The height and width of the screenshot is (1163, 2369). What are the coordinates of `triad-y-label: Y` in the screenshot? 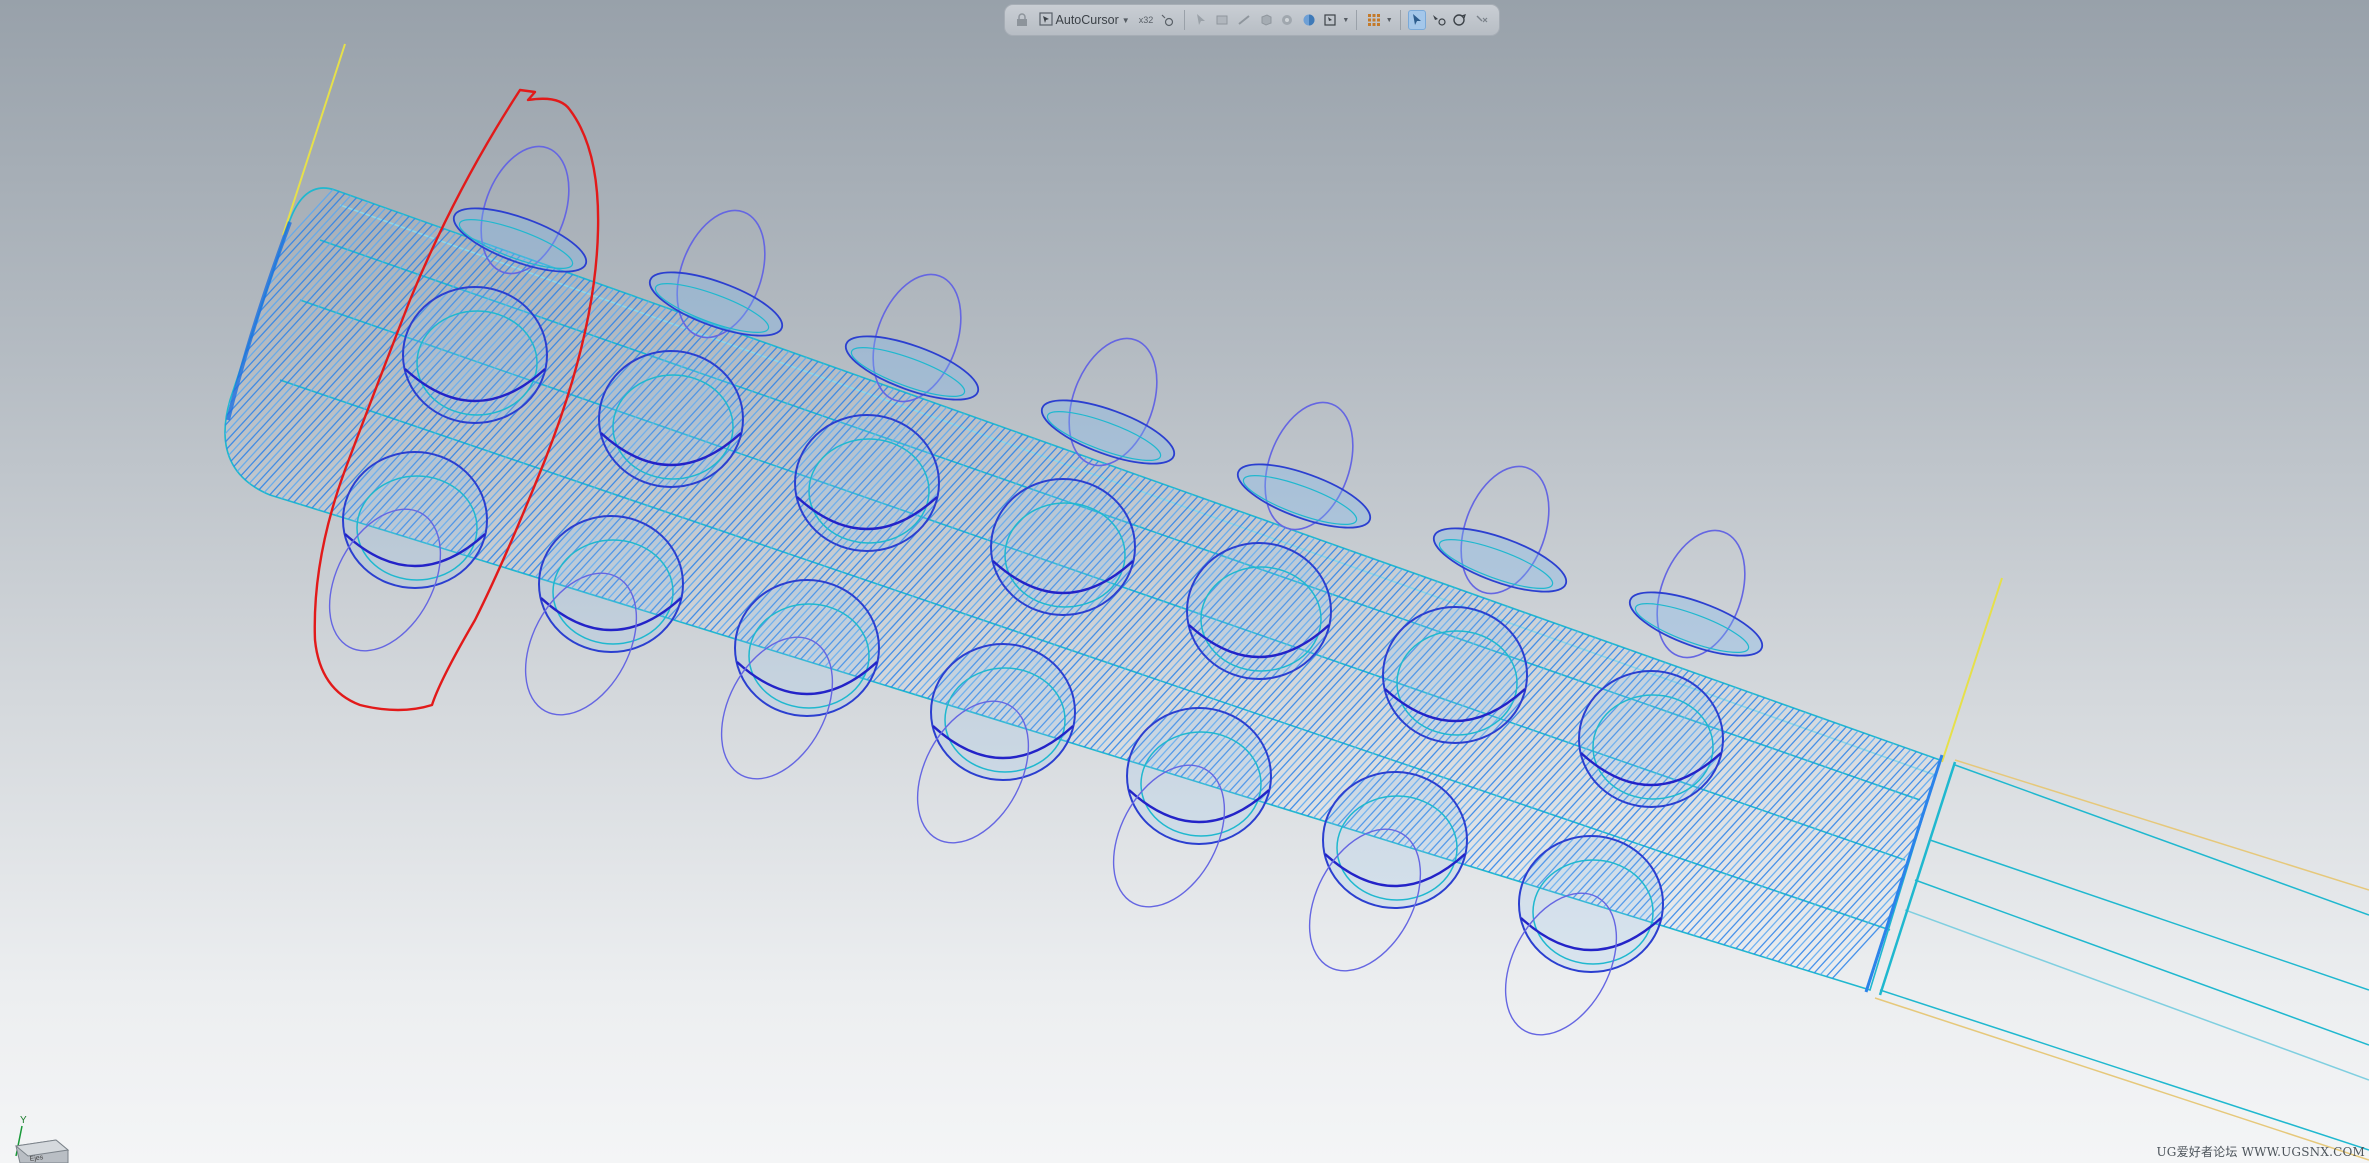 It's located at (23, 1120).